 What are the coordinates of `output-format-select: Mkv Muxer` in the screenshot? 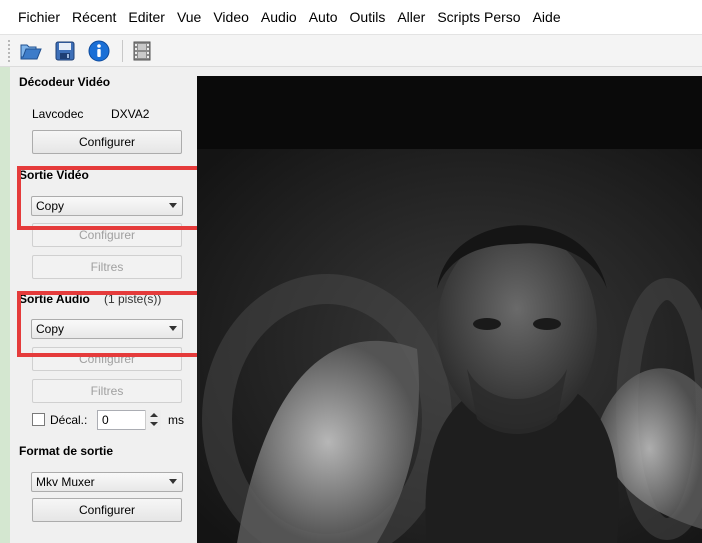 It's located at (107, 482).